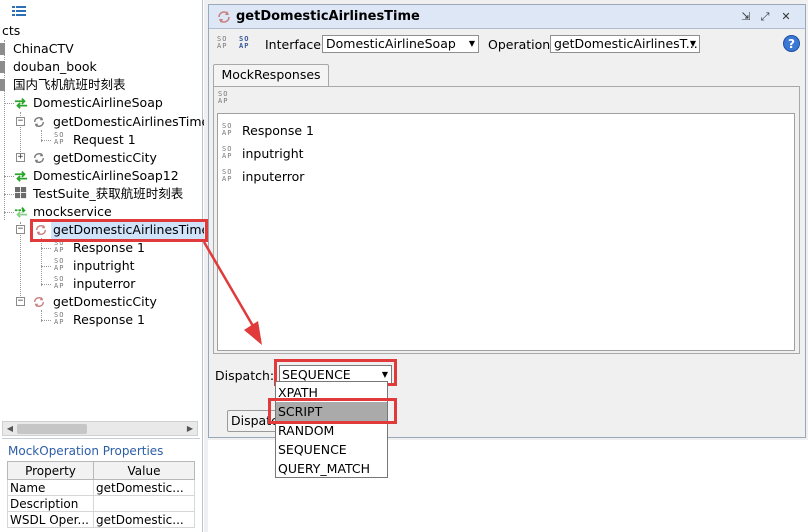 This screenshot has height=532, width=808. I want to click on scroll-left-icon: ◀, so click(10, 429).